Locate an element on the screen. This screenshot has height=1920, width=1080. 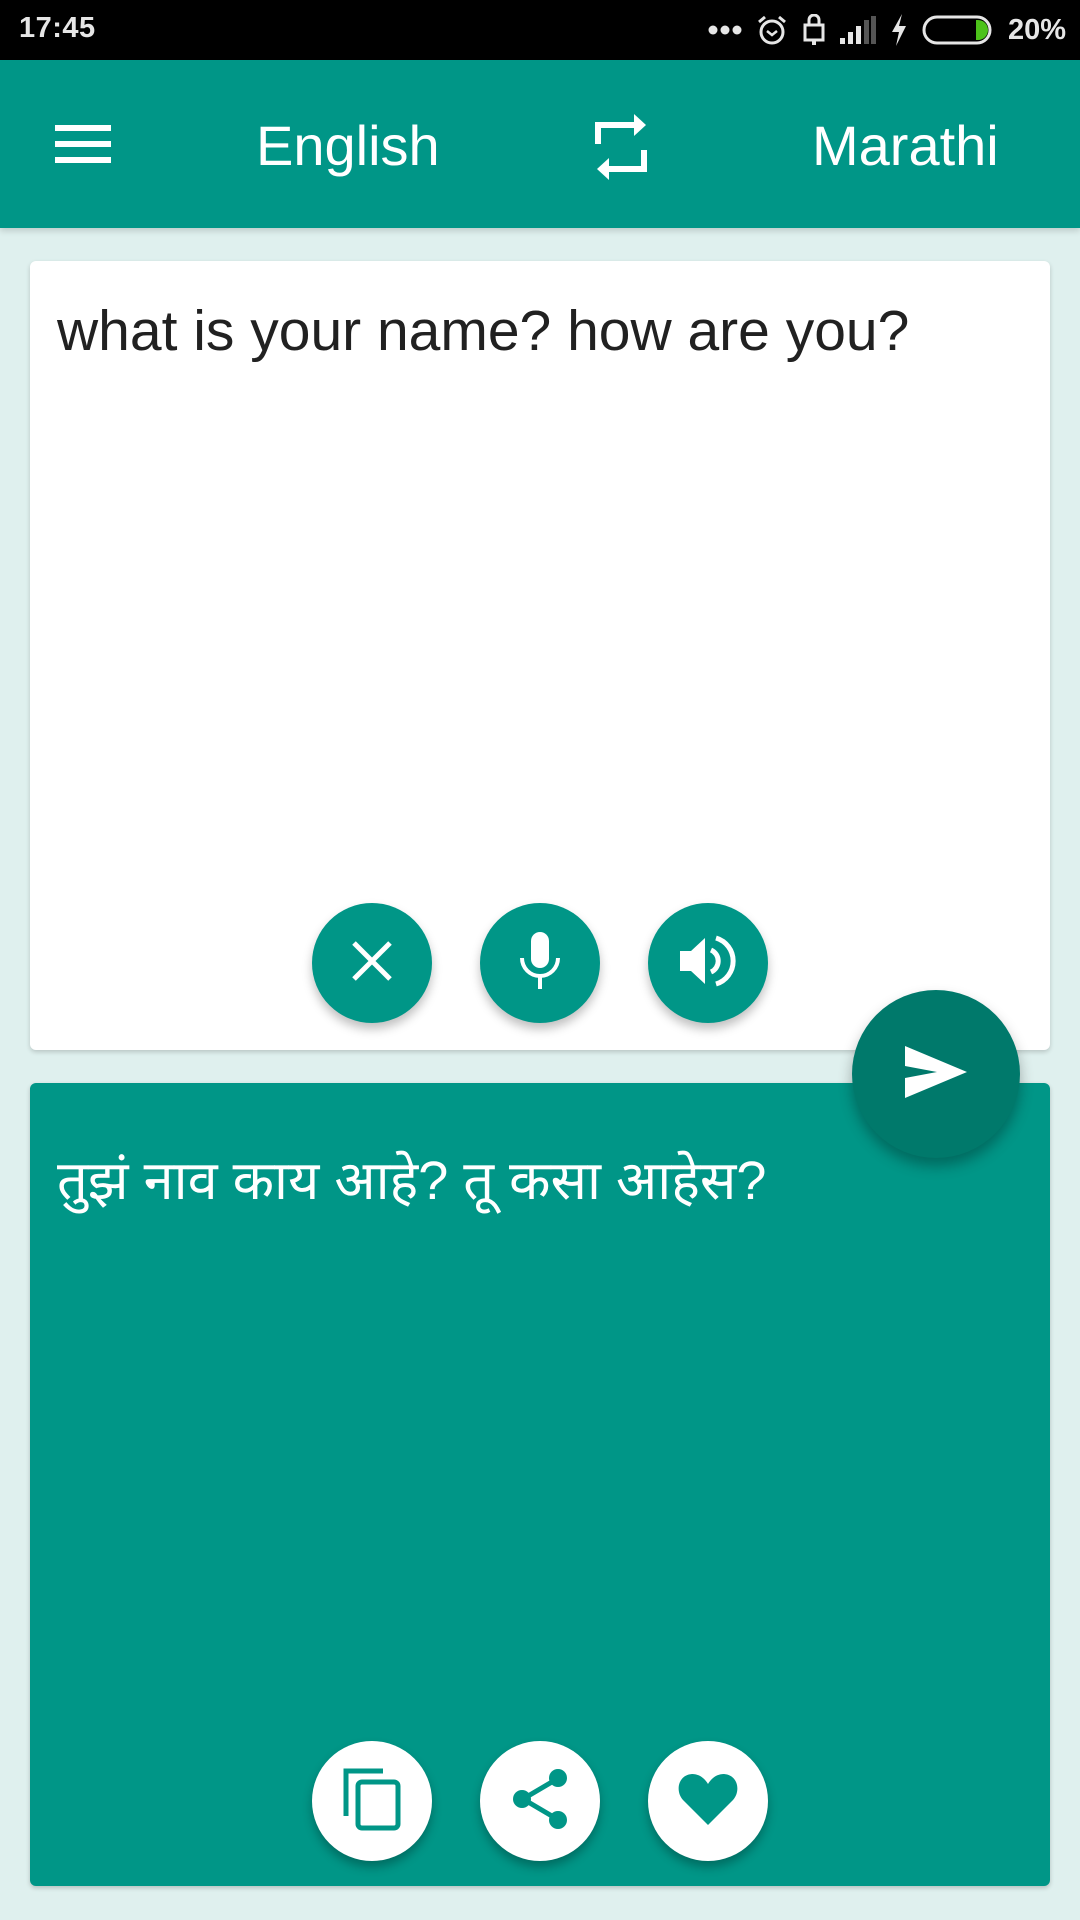
copy-icon is located at coordinates (372, 1801).